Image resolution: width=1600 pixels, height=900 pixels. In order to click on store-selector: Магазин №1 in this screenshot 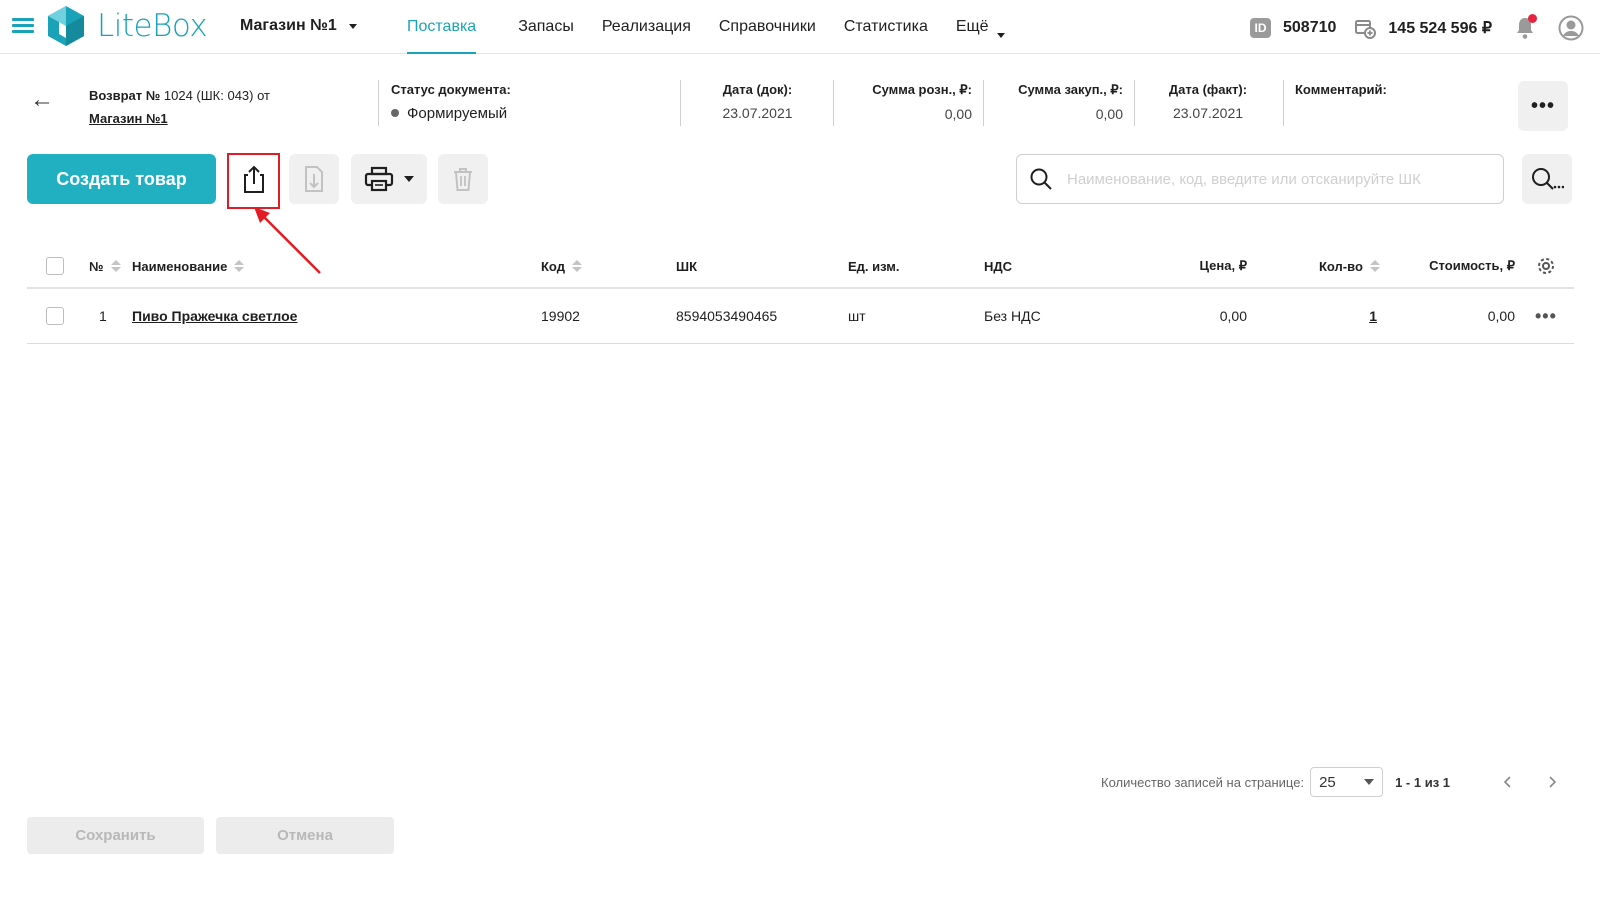, I will do `click(298, 26)`.